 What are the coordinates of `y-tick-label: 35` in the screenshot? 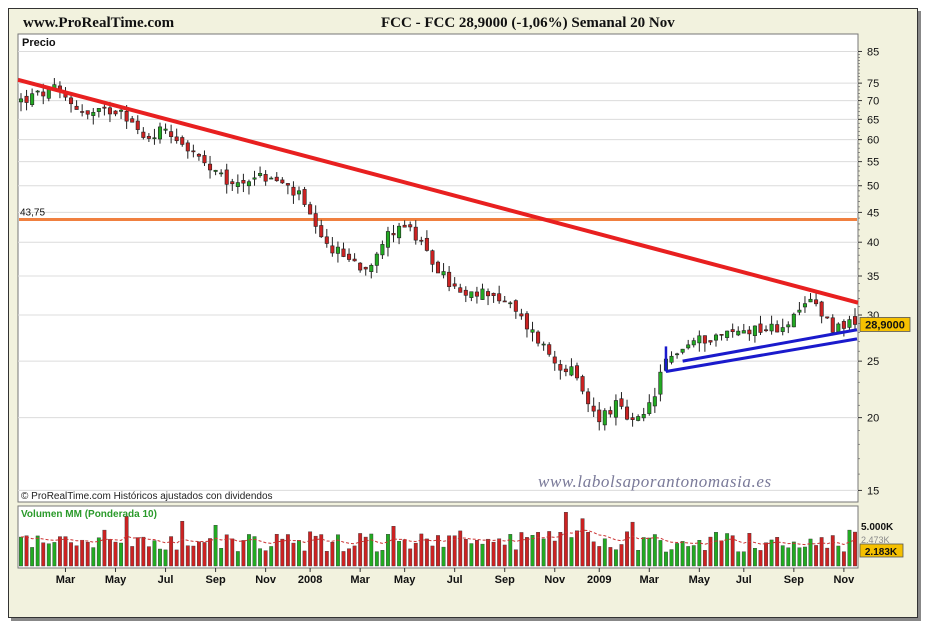 It's located at (873, 277).